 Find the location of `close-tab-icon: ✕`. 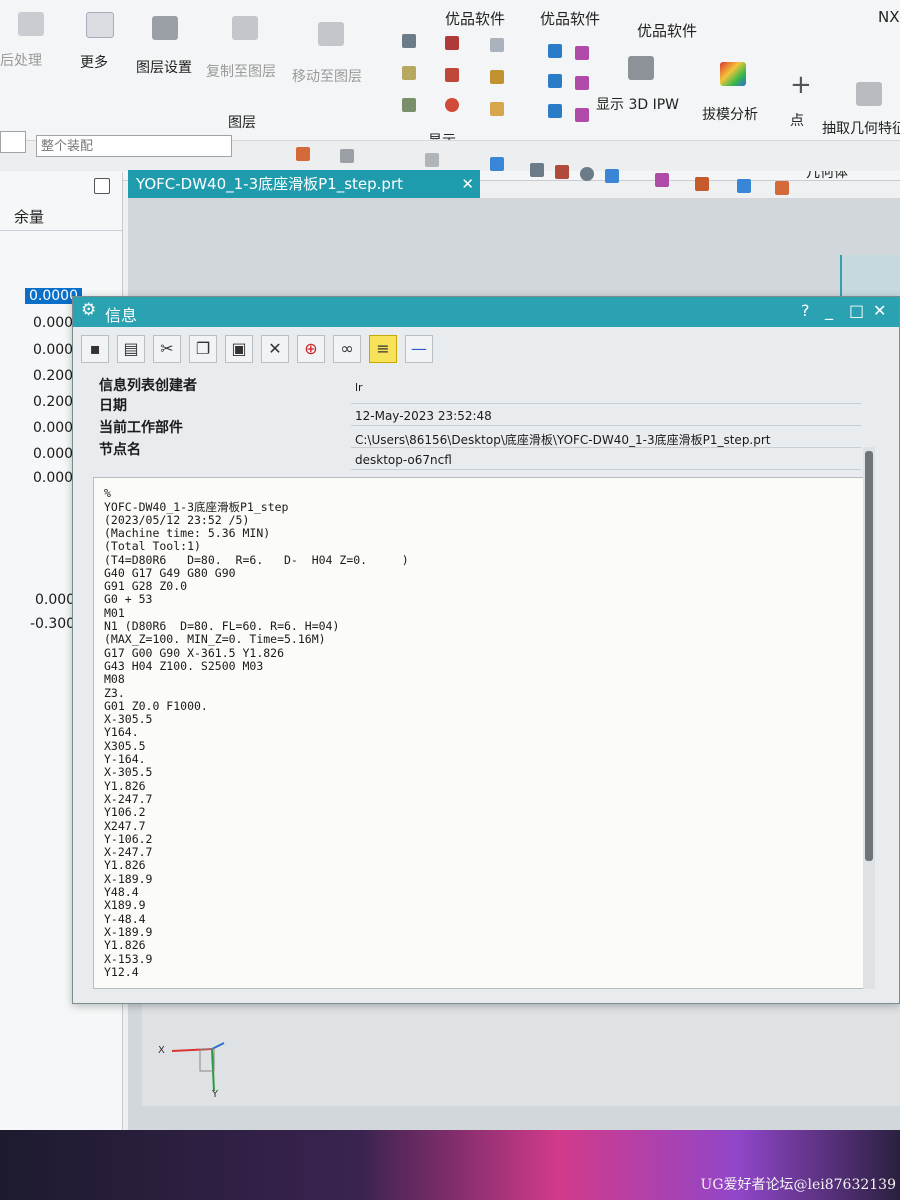

close-tab-icon: ✕ is located at coordinates (467, 184).